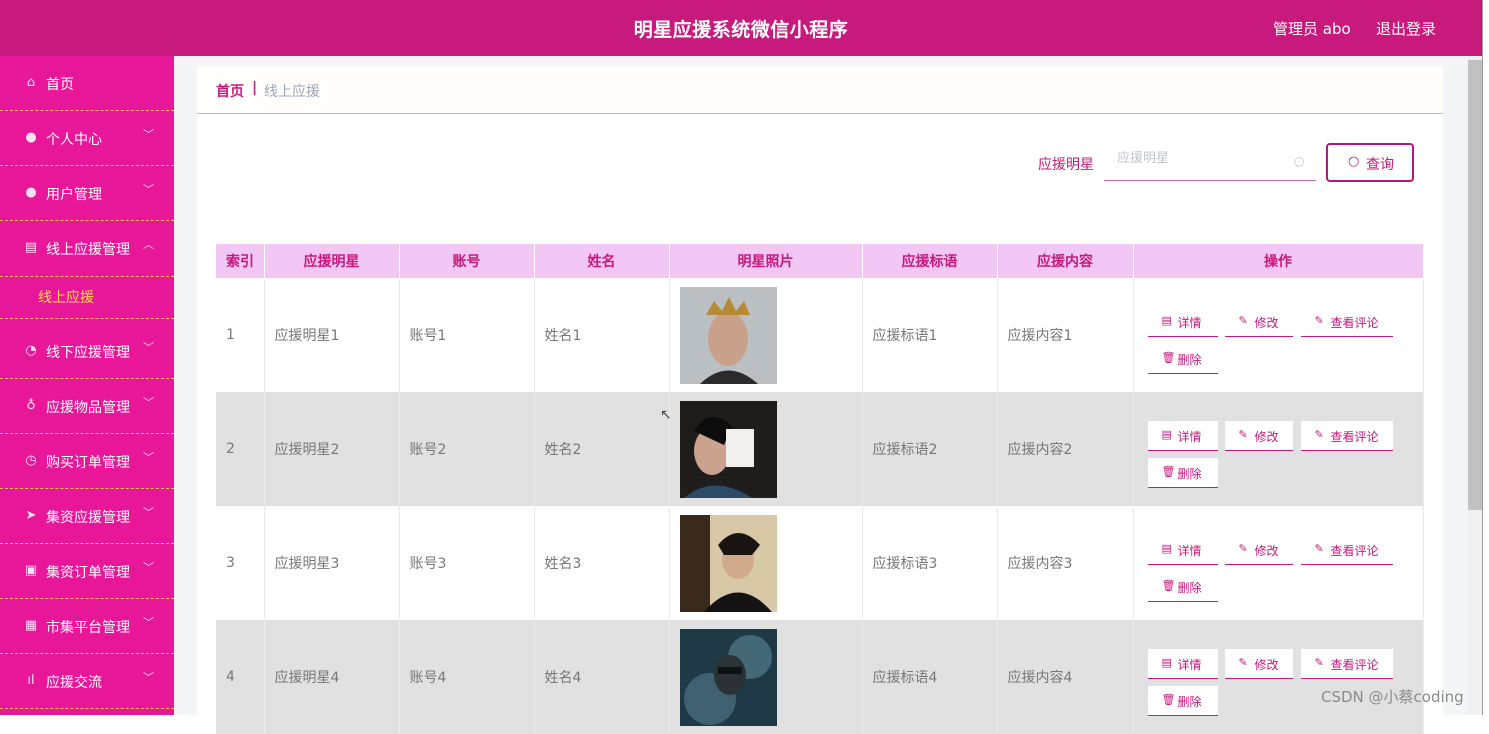 Image resolution: width=1489 pixels, height=734 pixels. What do you see at coordinates (930, 261) in the screenshot?
I see `column-header: 应援标语` at bounding box center [930, 261].